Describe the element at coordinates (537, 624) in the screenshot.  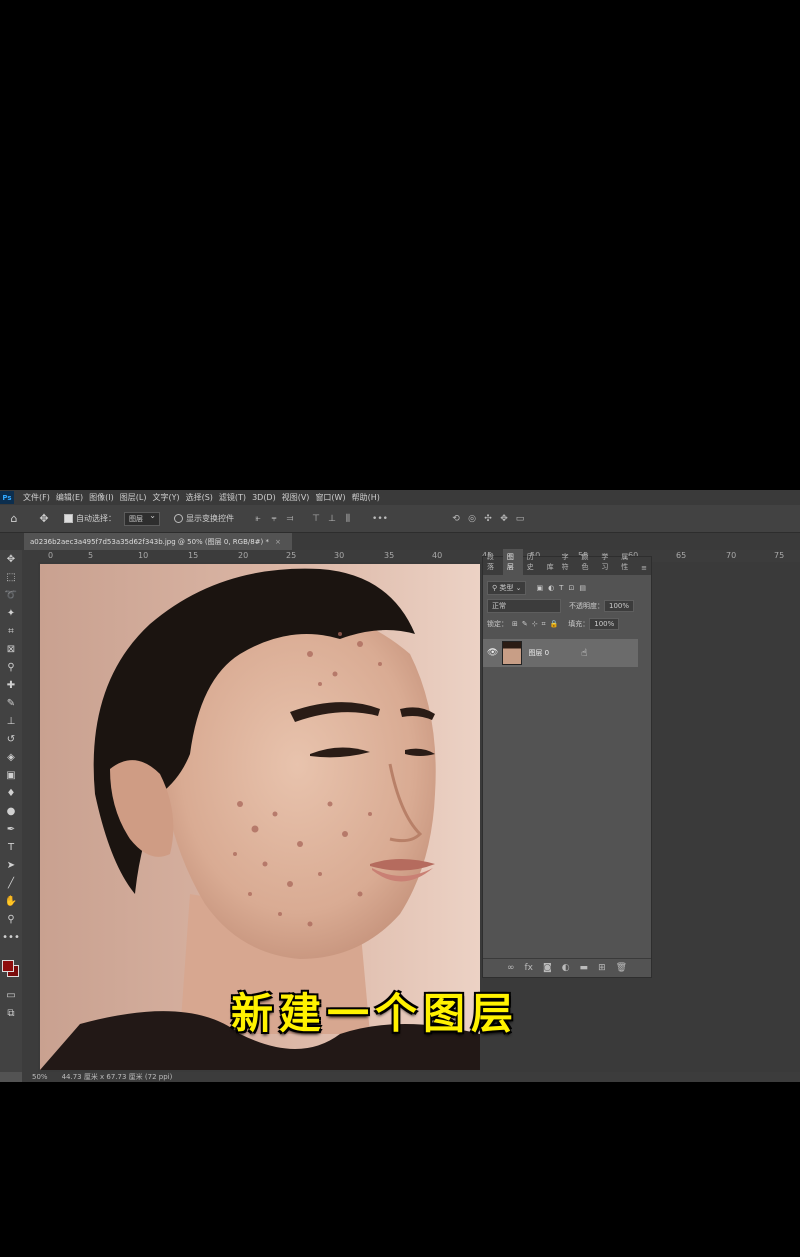
I see `lock-icons: ⊞✎⊹⌗🔒` at that location.